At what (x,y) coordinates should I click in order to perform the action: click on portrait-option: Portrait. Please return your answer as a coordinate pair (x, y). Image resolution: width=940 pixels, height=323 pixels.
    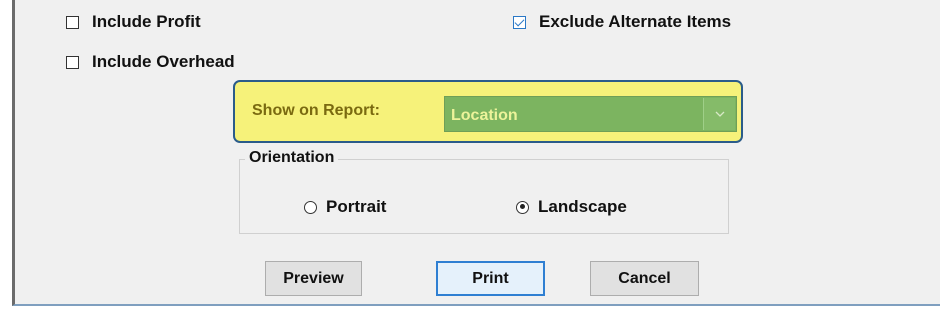
    Looking at the image, I should click on (345, 207).